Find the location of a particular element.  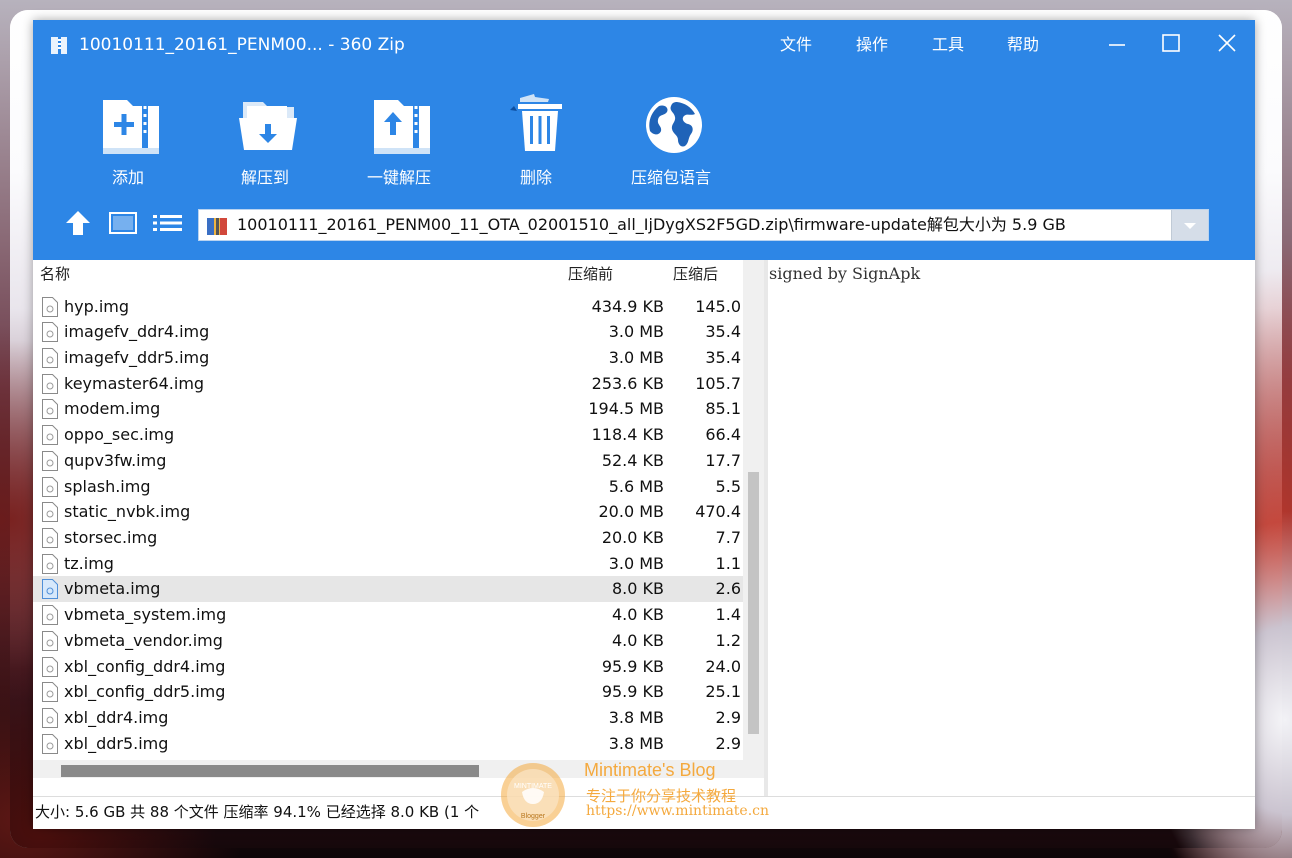

menu-operate: 操作 is located at coordinates (872, 45).